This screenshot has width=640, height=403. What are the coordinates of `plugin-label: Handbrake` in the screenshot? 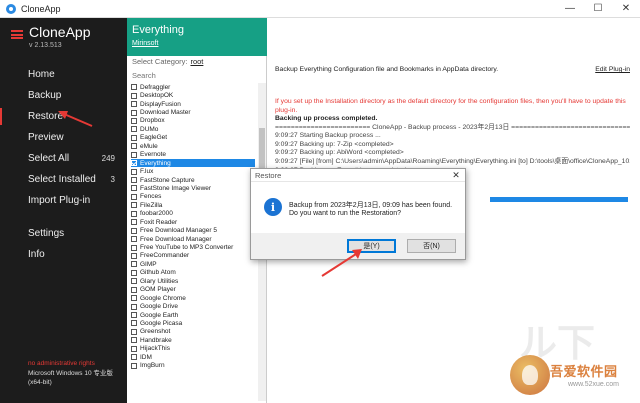 It's located at (156, 340).